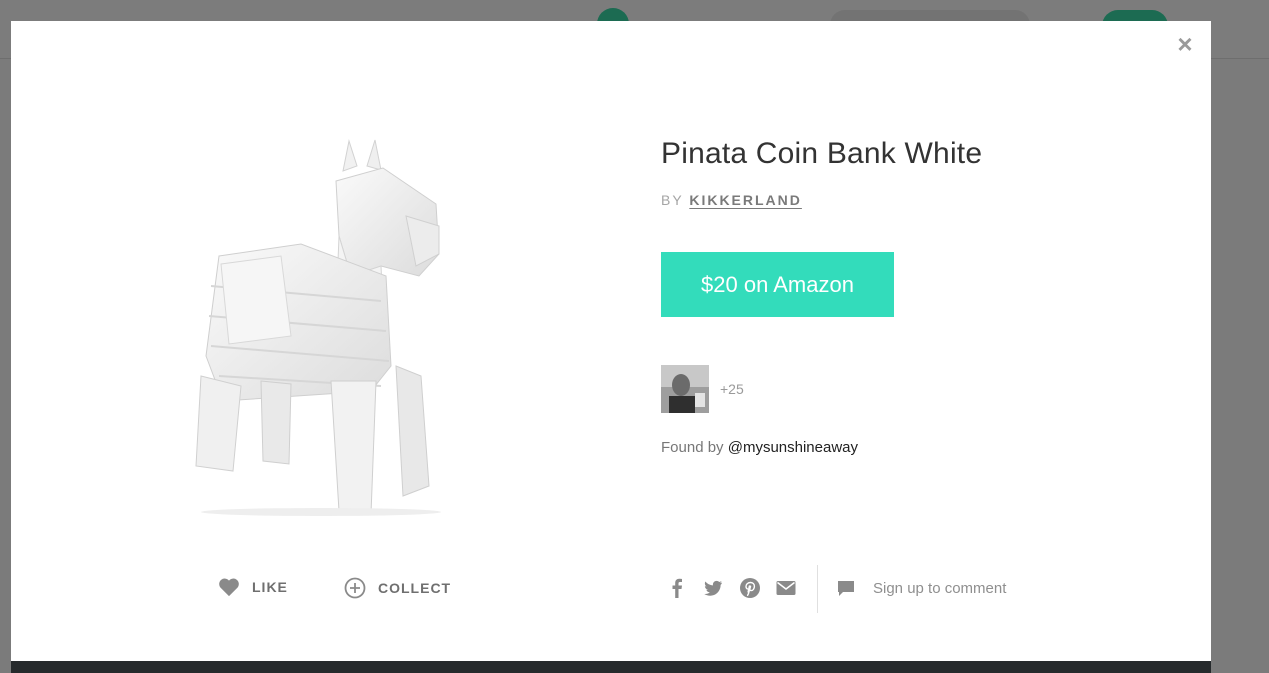  What do you see at coordinates (817, 589) in the screenshot?
I see `divider` at bounding box center [817, 589].